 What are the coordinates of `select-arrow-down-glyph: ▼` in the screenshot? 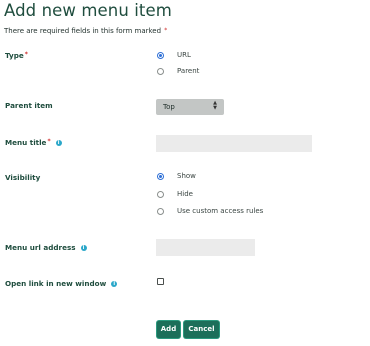 It's located at (215, 108).